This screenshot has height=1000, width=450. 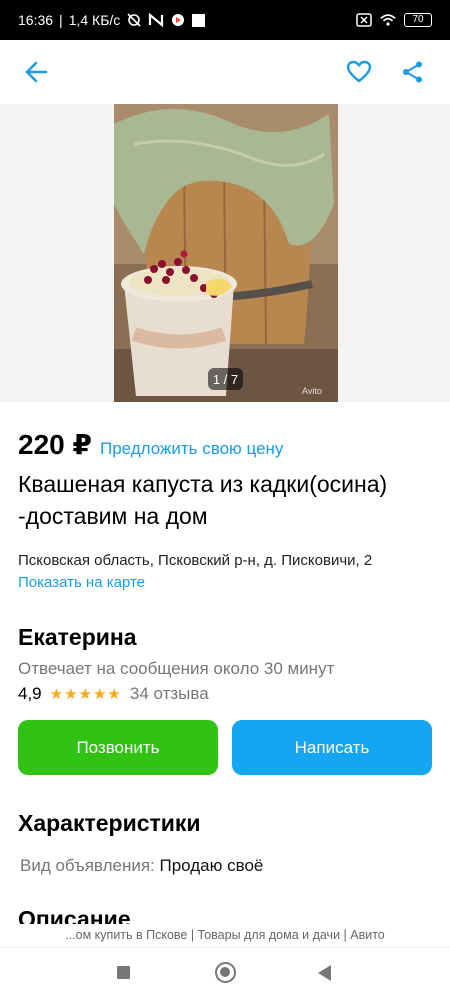 What do you see at coordinates (156, 20) in the screenshot?
I see `app-n-icon` at bounding box center [156, 20].